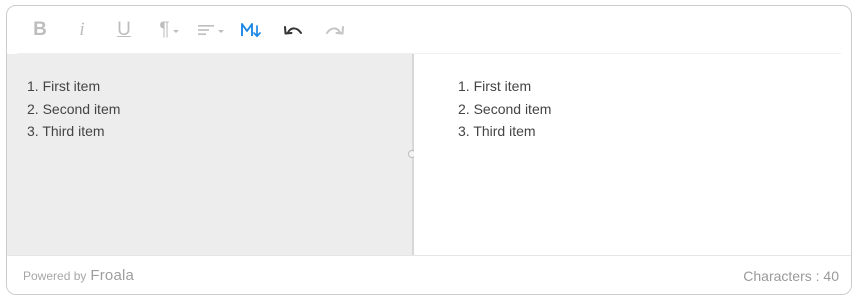 This screenshot has height=306, width=860. Describe the element at coordinates (791, 276) in the screenshot. I see `character-counter: Characters : 40` at that location.